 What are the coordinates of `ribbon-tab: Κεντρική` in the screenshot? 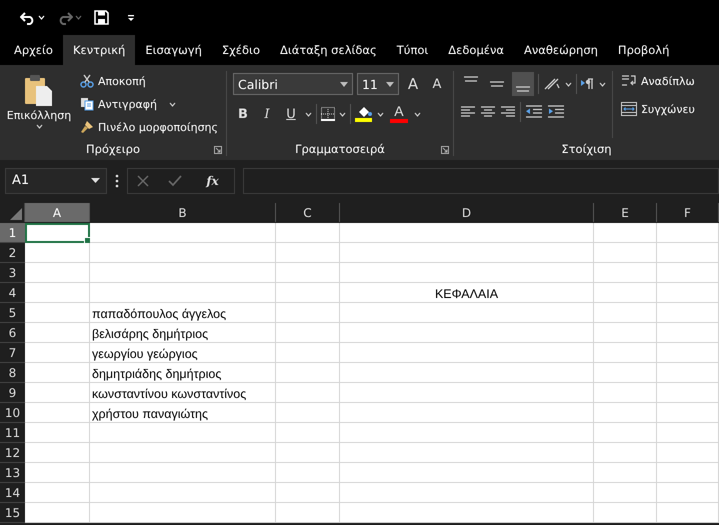 It's located at (99, 50).